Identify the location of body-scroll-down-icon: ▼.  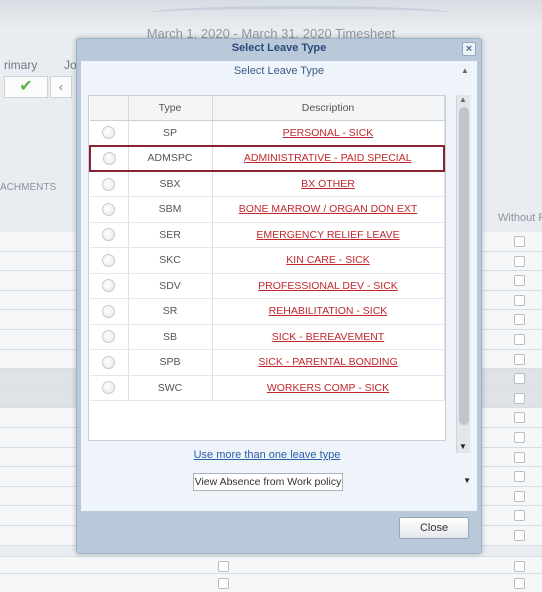
(467, 480).